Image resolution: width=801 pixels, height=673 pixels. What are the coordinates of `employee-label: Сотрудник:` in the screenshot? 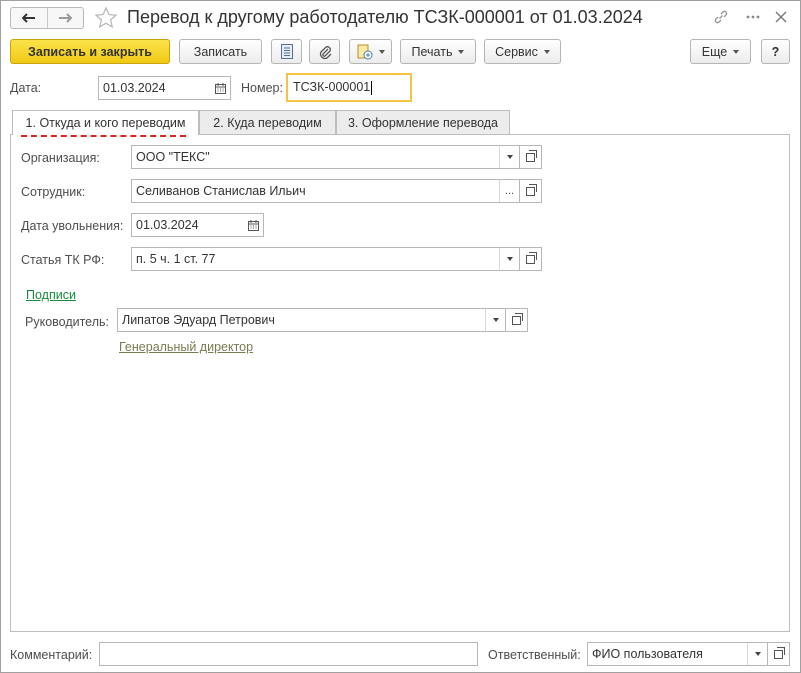 It's located at (53, 192).